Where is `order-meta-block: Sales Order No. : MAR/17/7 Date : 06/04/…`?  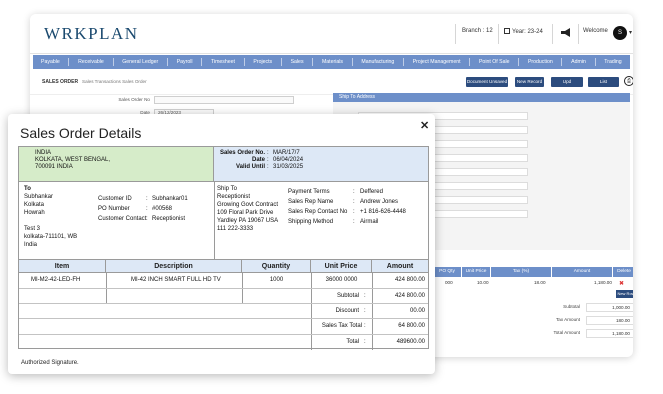
order-meta-block: Sales Order No. : MAR/17/7 Date : 06/04/… is located at coordinates (321, 164).